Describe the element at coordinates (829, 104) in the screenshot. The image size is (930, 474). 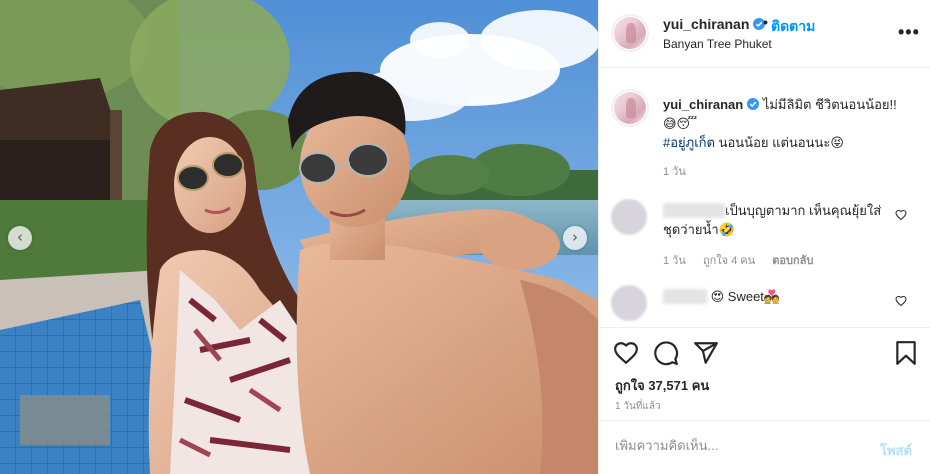
I see `caption-line-1: ไม่มีลิมิต ชีวิตนอนน้อย!!` at that location.